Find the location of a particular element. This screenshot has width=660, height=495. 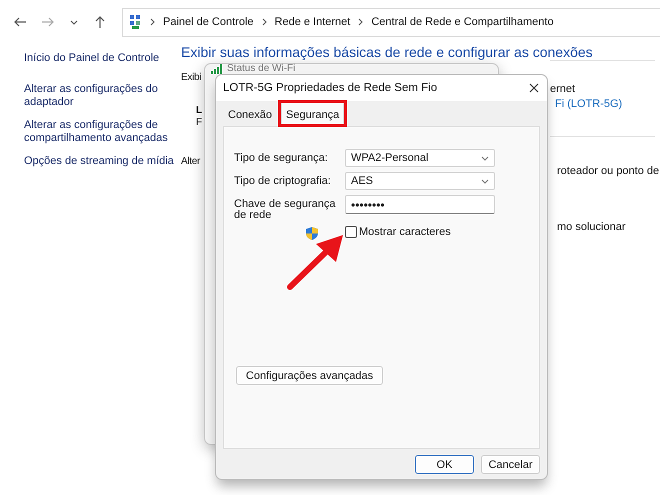

shield-icon is located at coordinates (312, 233).